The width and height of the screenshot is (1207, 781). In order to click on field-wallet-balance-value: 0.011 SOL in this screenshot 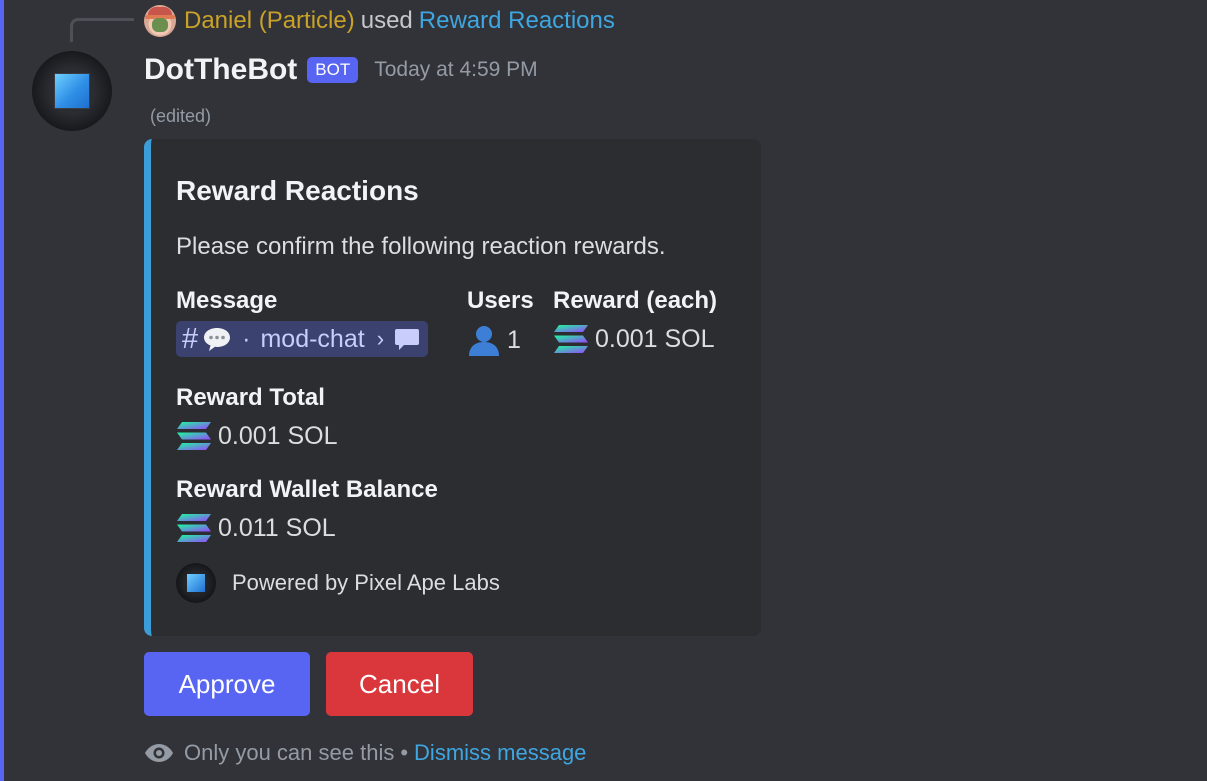, I will do `click(256, 528)`.